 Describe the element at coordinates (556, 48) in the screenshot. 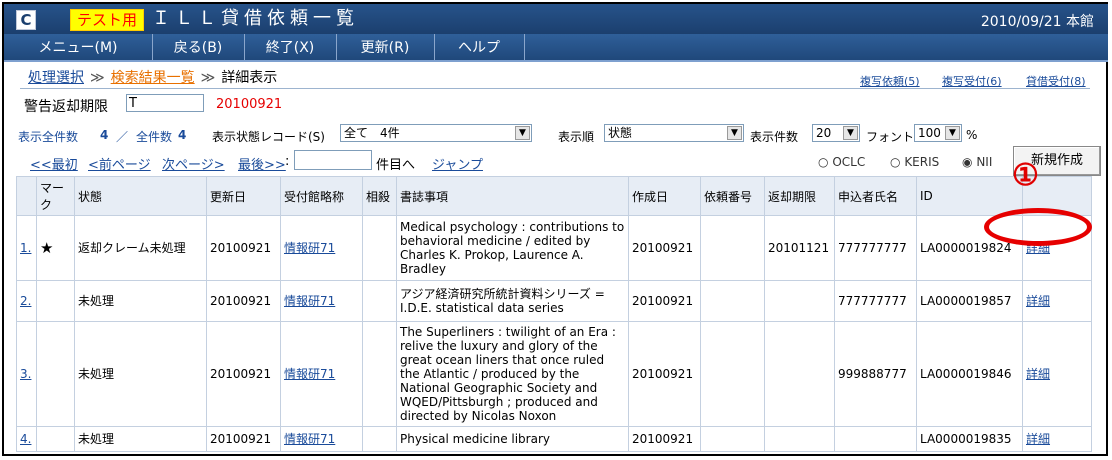

I see `menu-bar: メニュー(M) 戻る(B) 終了(X) 更新(R) ヘルプ` at that location.